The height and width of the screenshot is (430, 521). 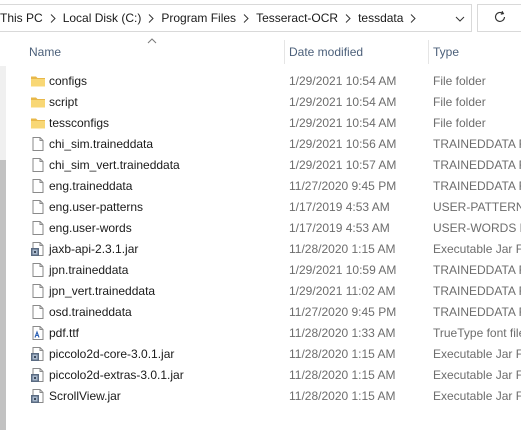 What do you see at coordinates (45, 52) in the screenshot?
I see `column-header-name: Name` at bounding box center [45, 52].